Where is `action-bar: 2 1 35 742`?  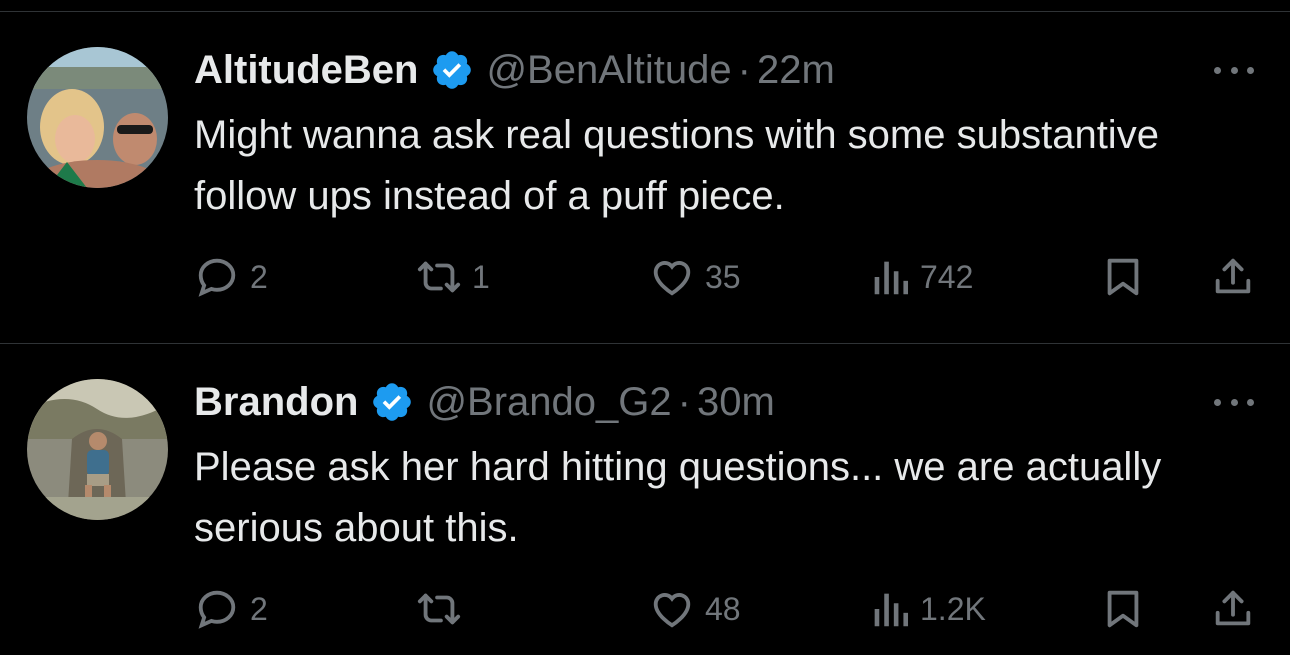
action-bar: 2 1 35 742 is located at coordinates (729, 277).